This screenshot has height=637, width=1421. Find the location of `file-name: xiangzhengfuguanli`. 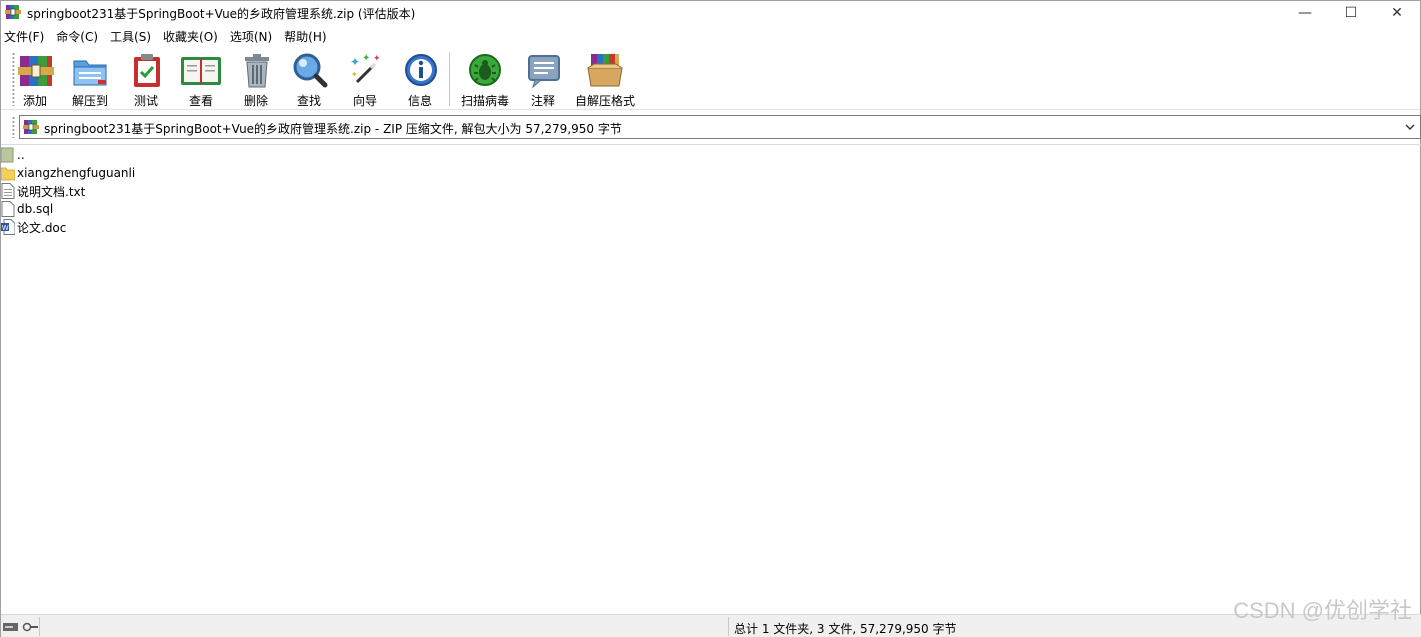

file-name: xiangzhengfuguanli is located at coordinates (76, 173).